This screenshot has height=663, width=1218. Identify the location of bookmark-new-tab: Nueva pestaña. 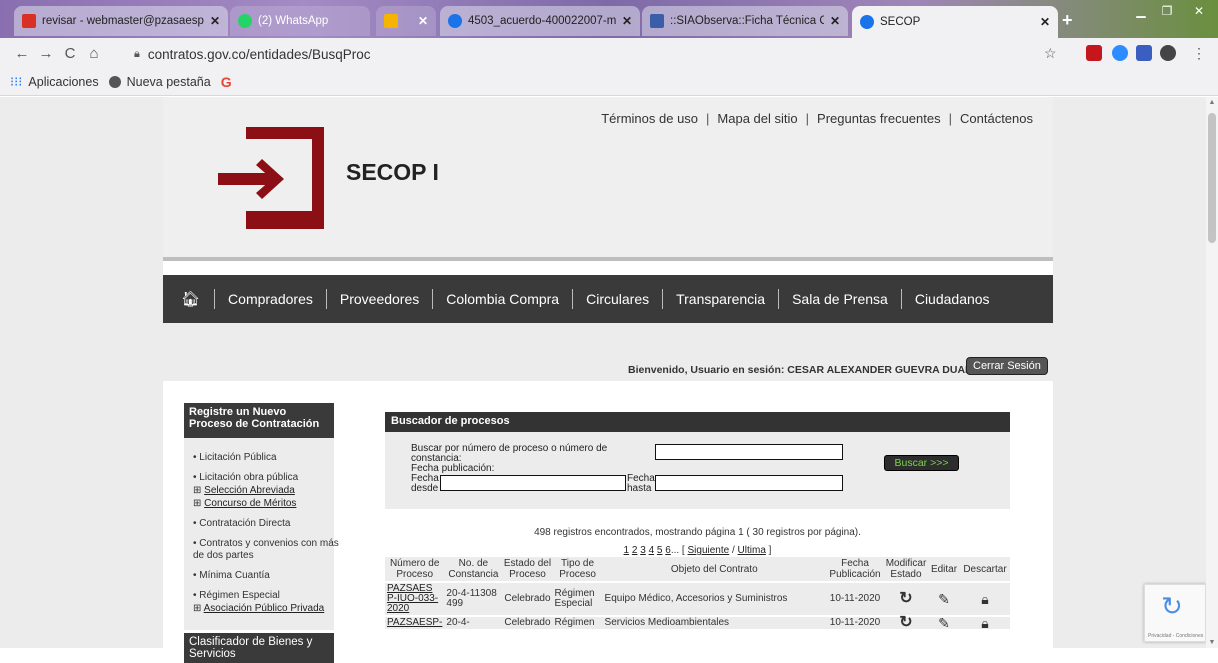
(159, 82).